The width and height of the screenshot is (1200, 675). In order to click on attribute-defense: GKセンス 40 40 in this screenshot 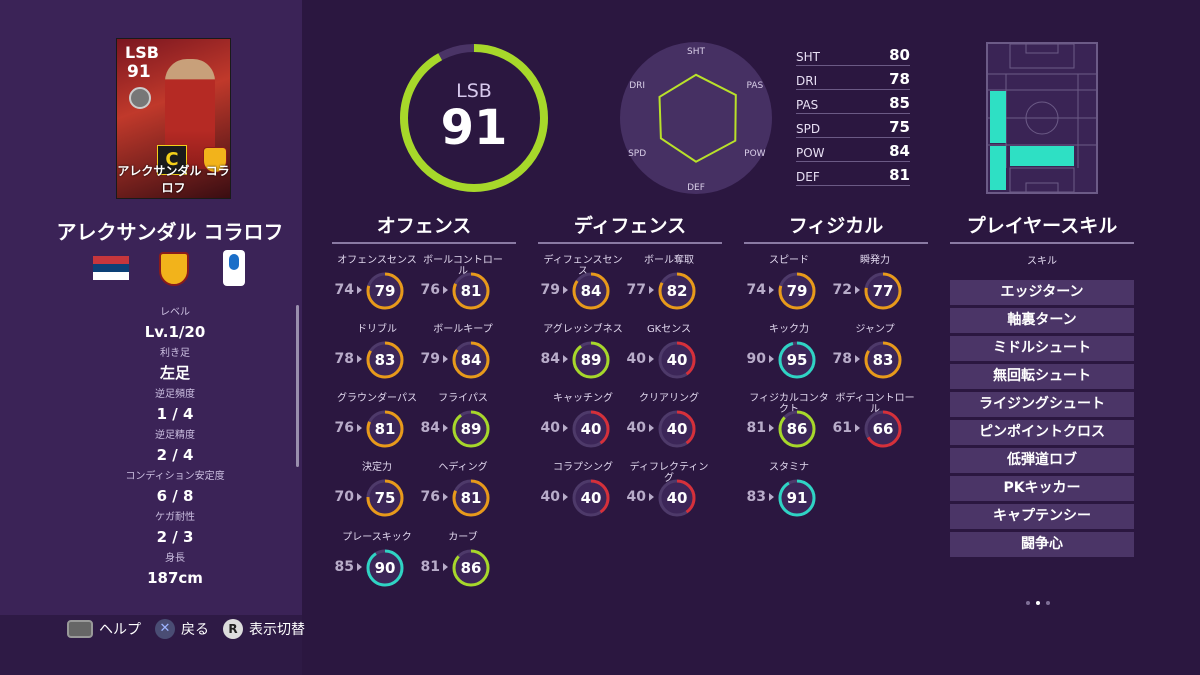, I will do `click(669, 356)`.